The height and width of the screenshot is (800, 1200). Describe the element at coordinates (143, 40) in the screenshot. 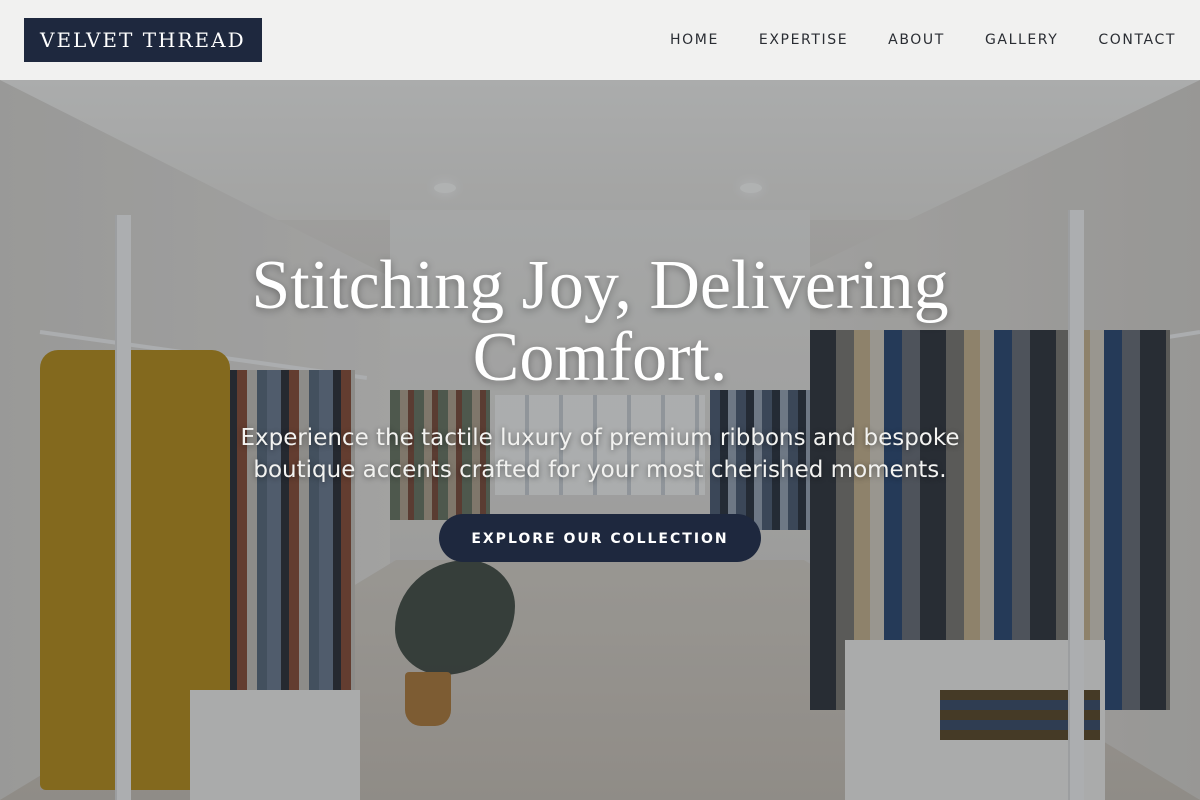

I see `brand-logo: VELVET THREAD` at that location.